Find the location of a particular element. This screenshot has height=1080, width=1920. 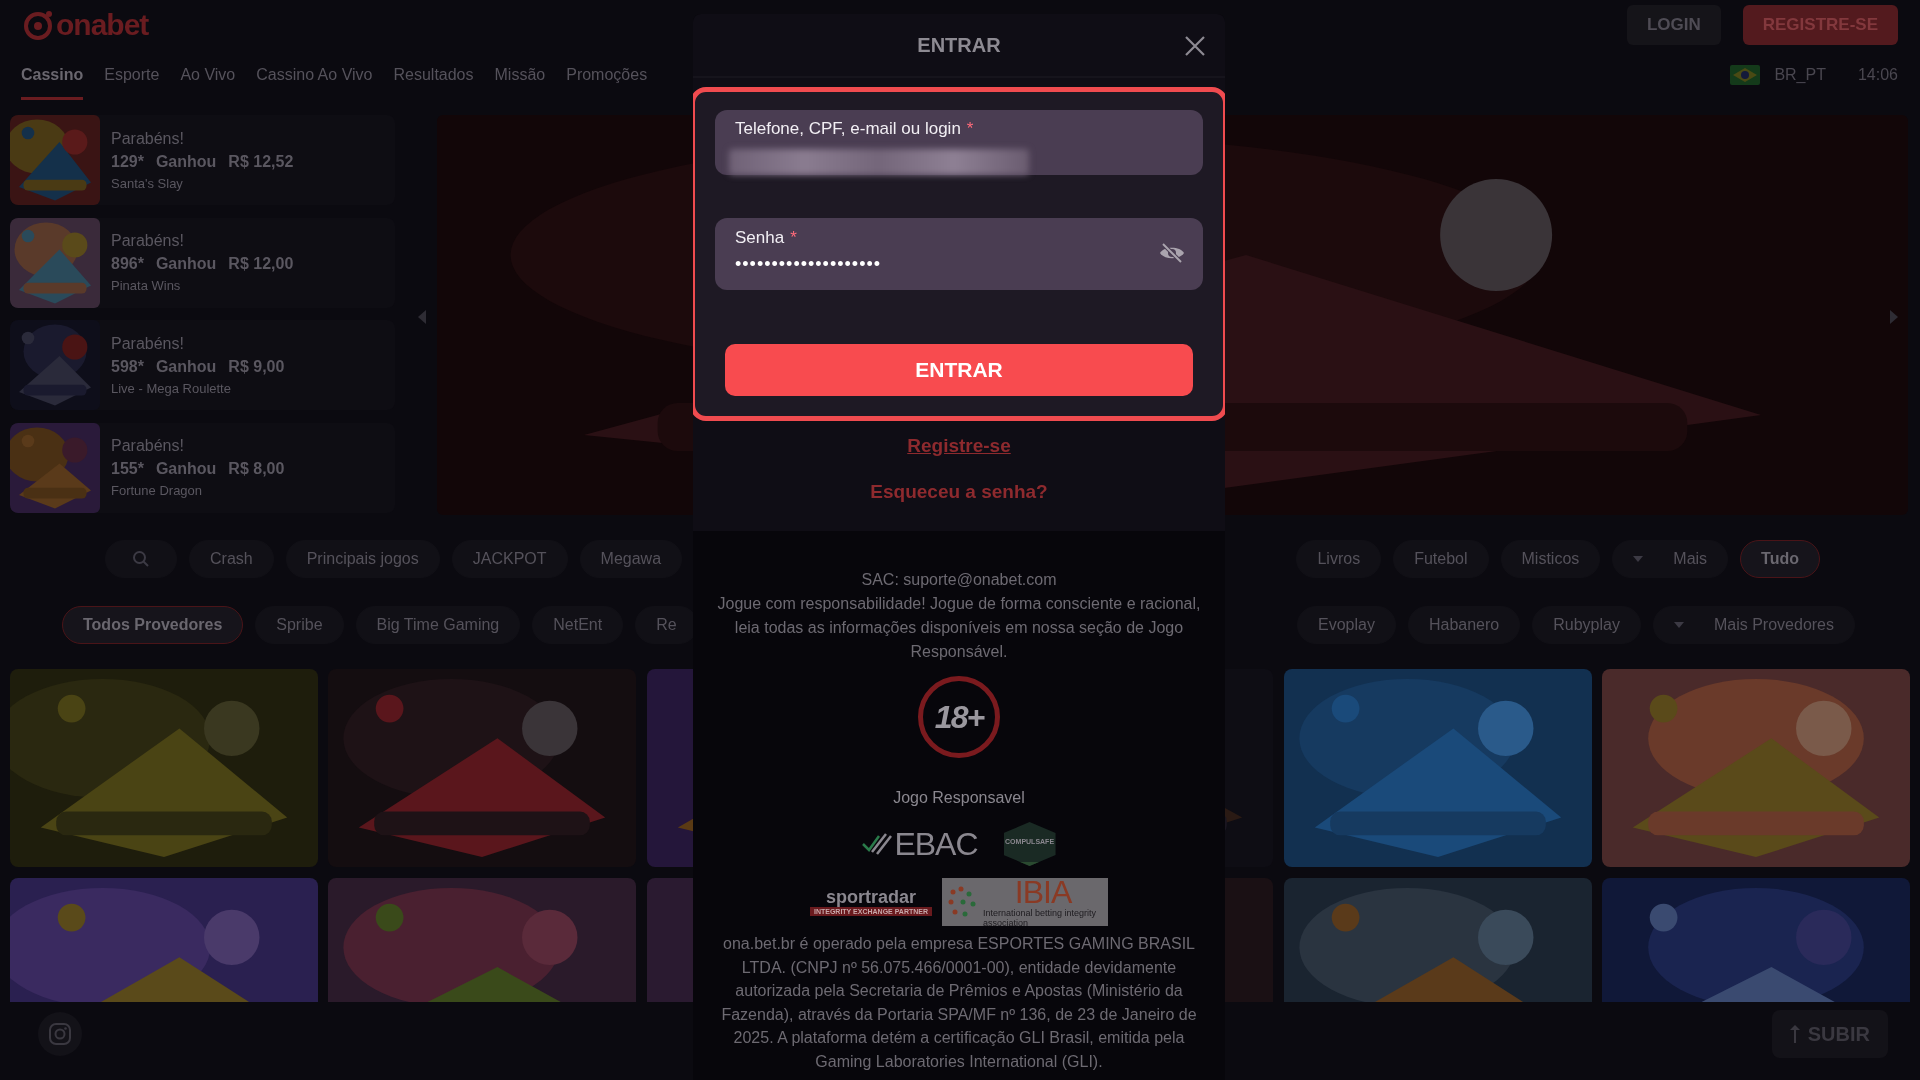

nav-tab: Ao Vivo is located at coordinates (208, 75).